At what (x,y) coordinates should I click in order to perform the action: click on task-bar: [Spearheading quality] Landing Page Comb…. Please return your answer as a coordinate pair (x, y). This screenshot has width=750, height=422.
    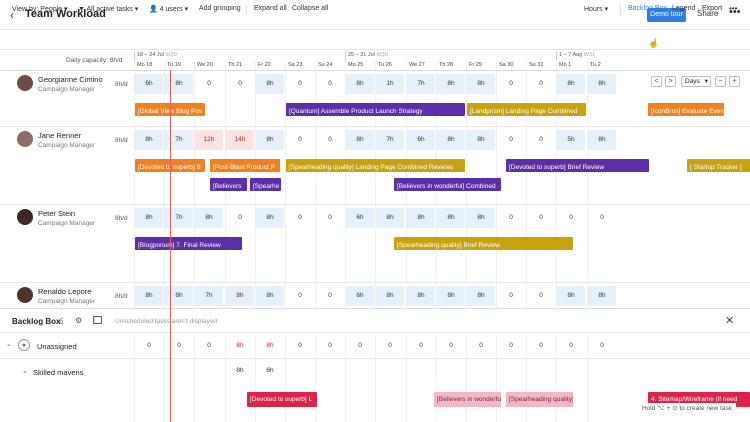
    Looking at the image, I should click on (375, 165).